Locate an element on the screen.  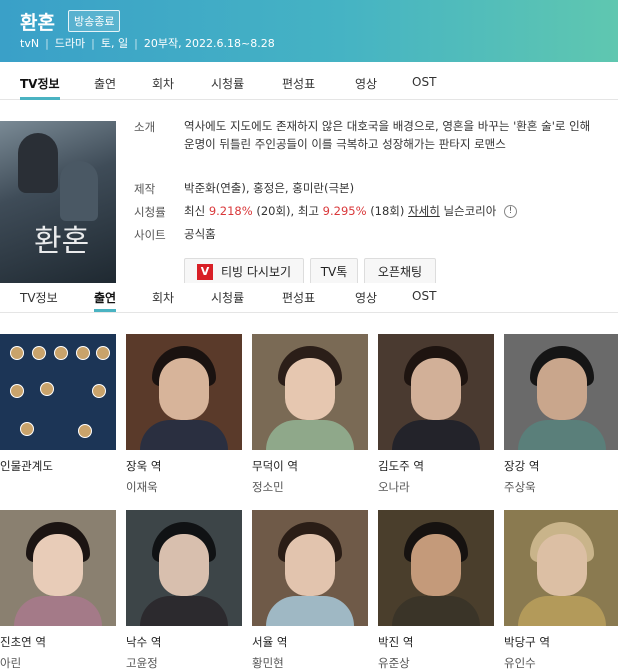
cast-card: 박당구 역 유인수 is located at coordinates (561, 590).